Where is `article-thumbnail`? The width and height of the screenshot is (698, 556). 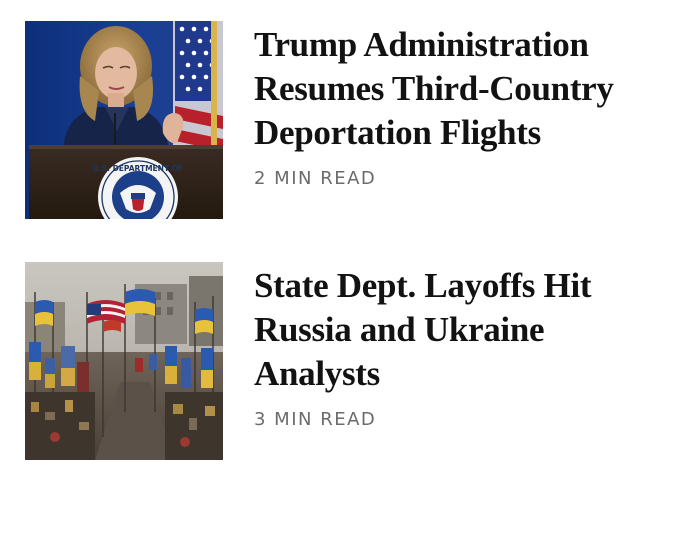 article-thumbnail is located at coordinates (124, 361).